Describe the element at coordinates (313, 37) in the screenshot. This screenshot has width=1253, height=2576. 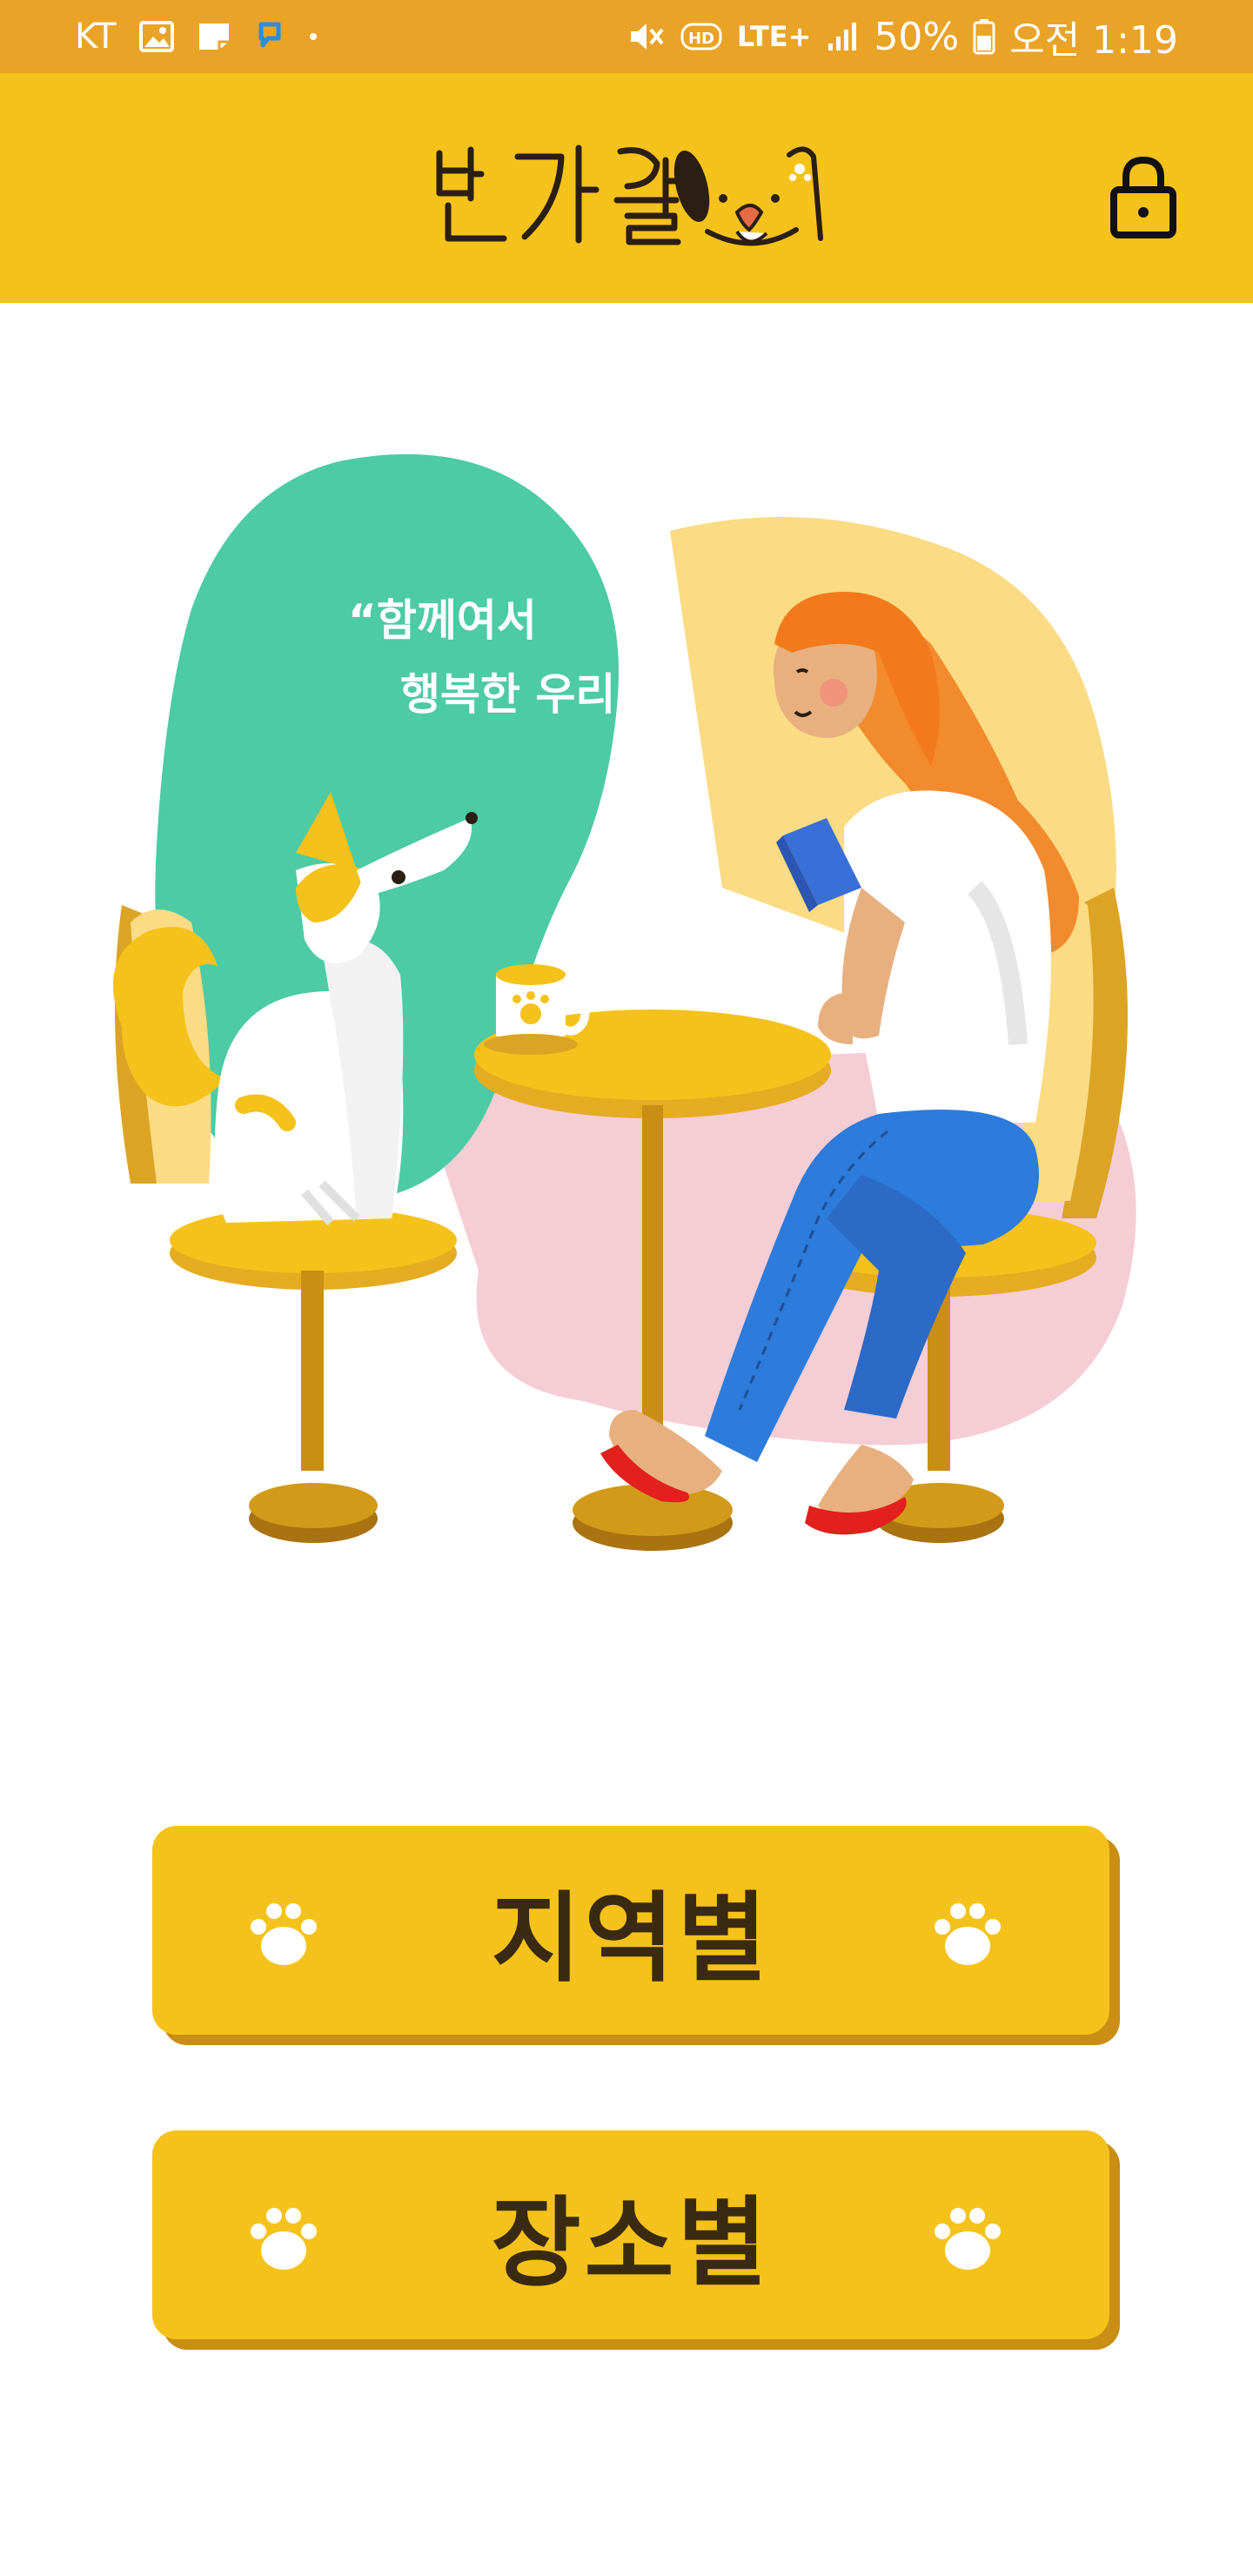
I see `dot-icon` at that location.